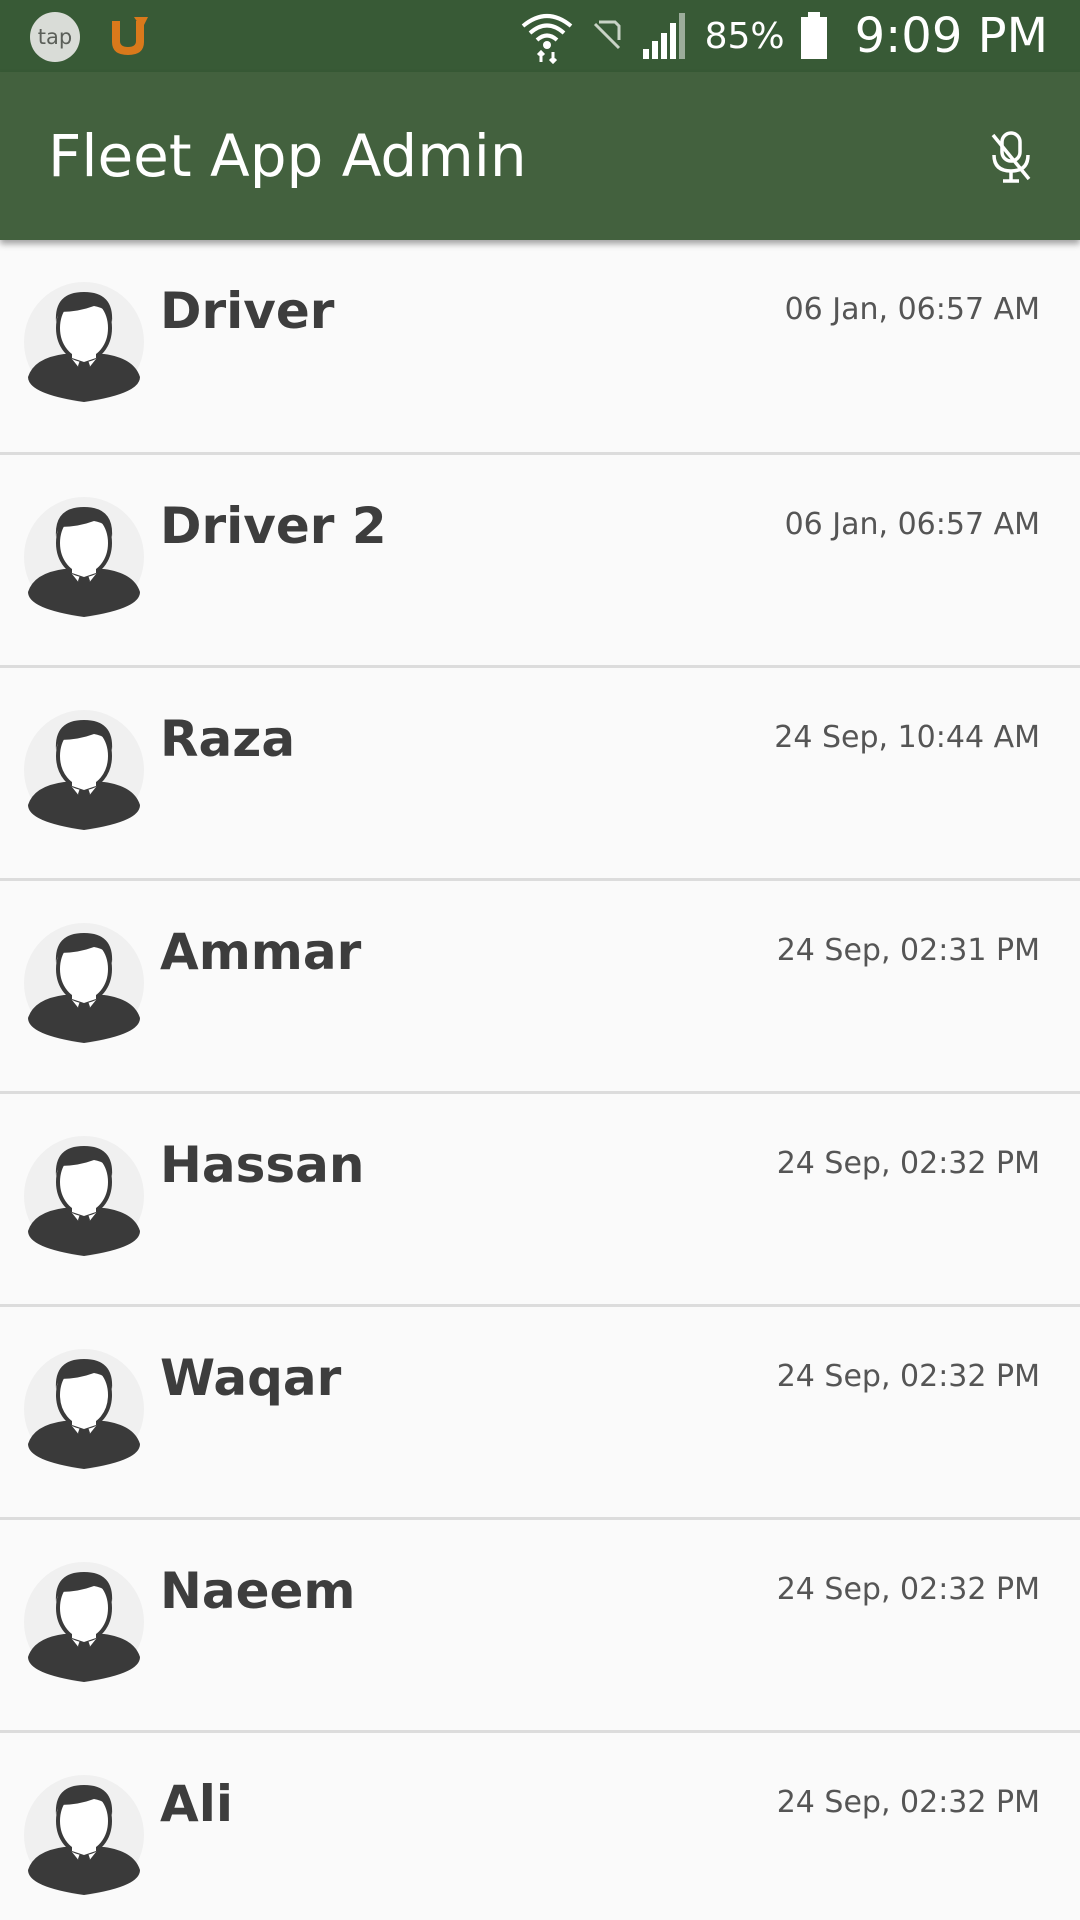 This screenshot has height=1920, width=1080. Describe the element at coordinates (196, 1804) in the screenshot. I see `driver-name: Ali` at that location.